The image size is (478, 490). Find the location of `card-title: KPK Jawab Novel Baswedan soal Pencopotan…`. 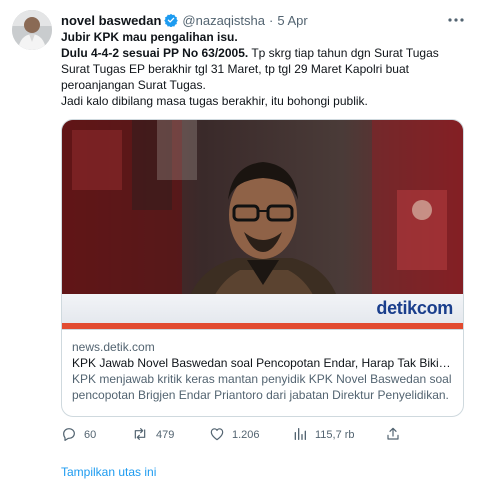

card-title: KPK Jawab Novel Baswedan soal Pencopotan… is located at coordinates (262, 363).